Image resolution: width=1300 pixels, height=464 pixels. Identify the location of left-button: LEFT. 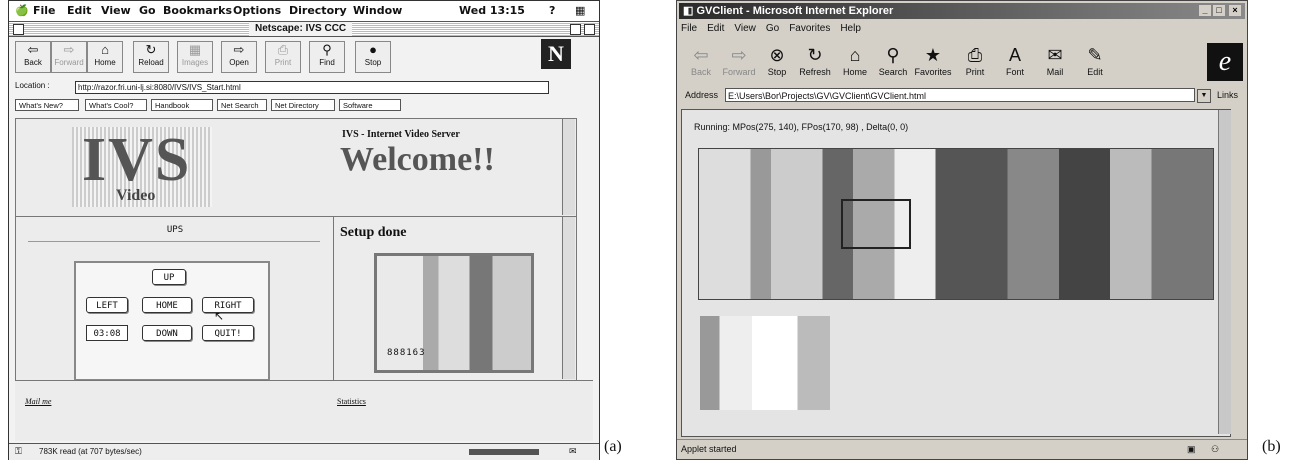
(107, 305).